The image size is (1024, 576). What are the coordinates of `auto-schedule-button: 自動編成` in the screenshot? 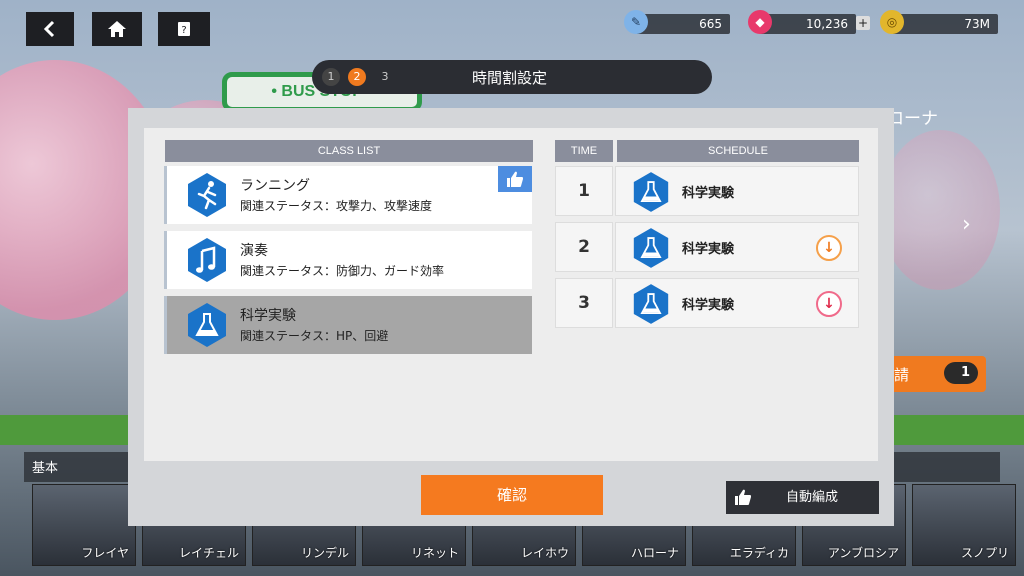 It's located at (802, 497).